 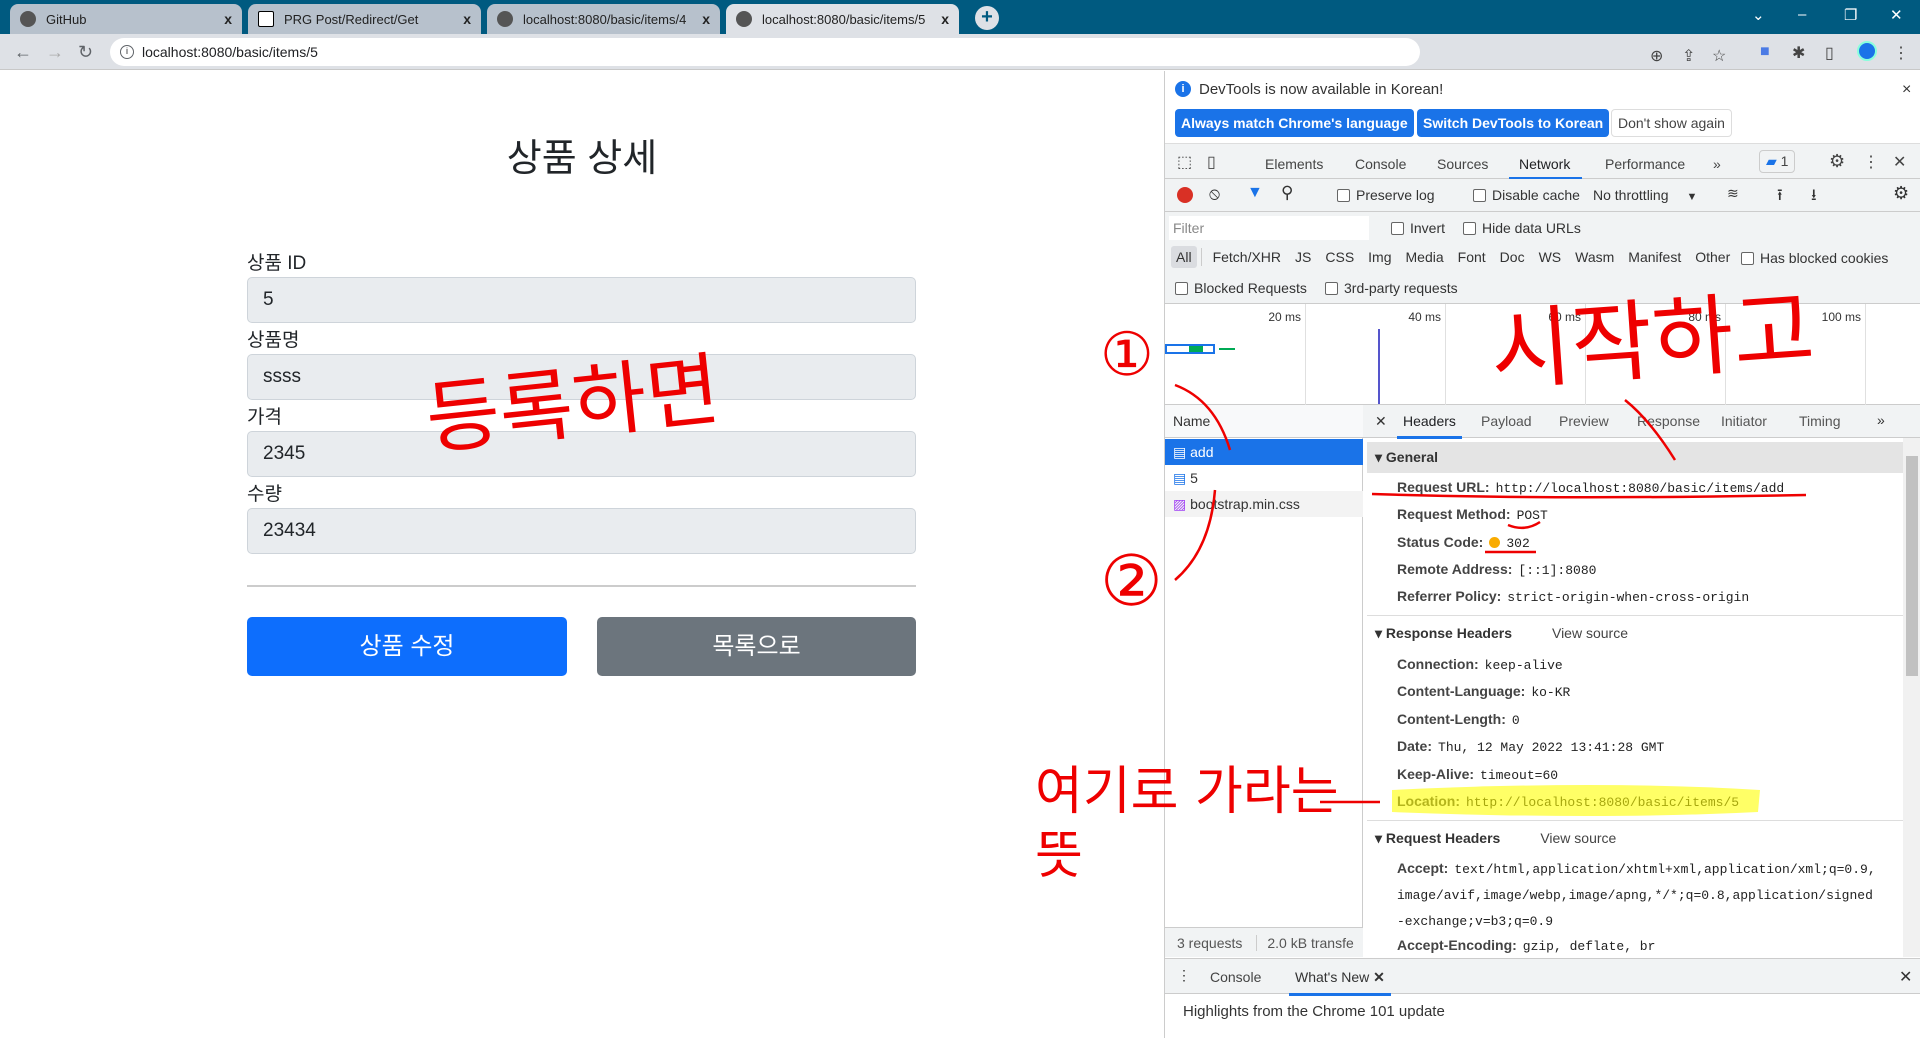 I want to click on restore-button: ❐, so click(x=1850, y=15).